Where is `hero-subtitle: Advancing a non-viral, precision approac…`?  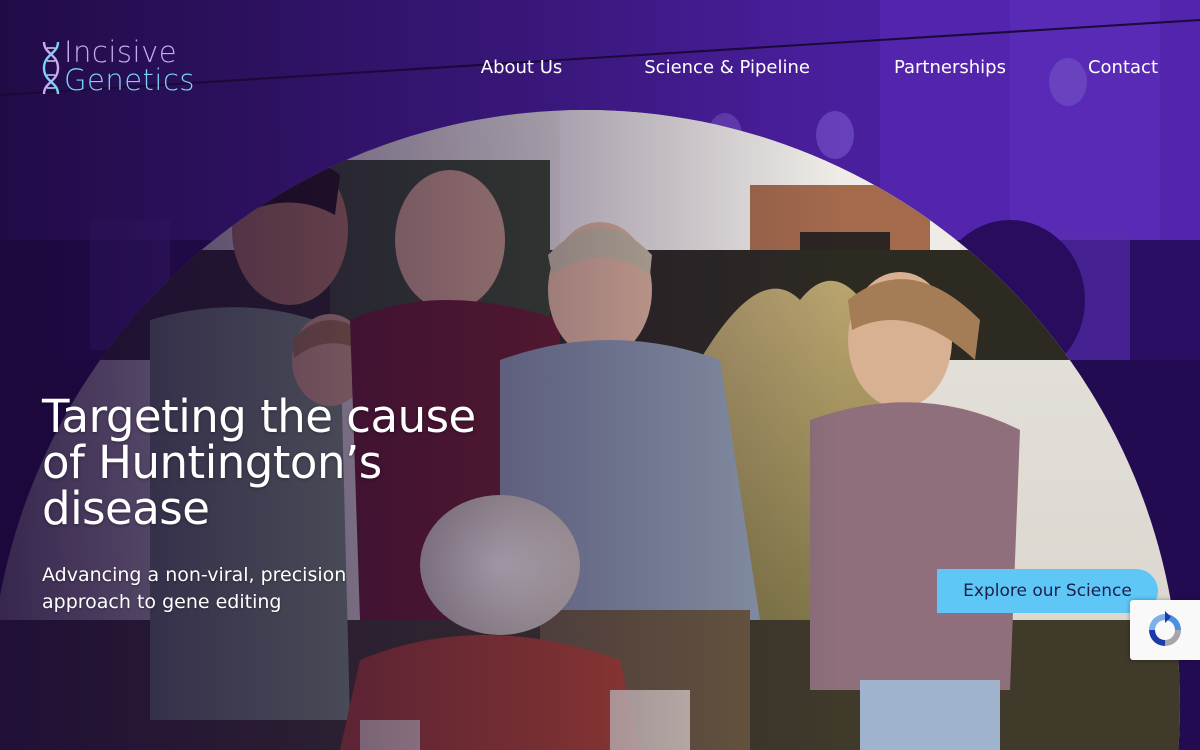
hero-subtitle: Advancing a non-viral, precision approac… is located at coordinates (194, 588).